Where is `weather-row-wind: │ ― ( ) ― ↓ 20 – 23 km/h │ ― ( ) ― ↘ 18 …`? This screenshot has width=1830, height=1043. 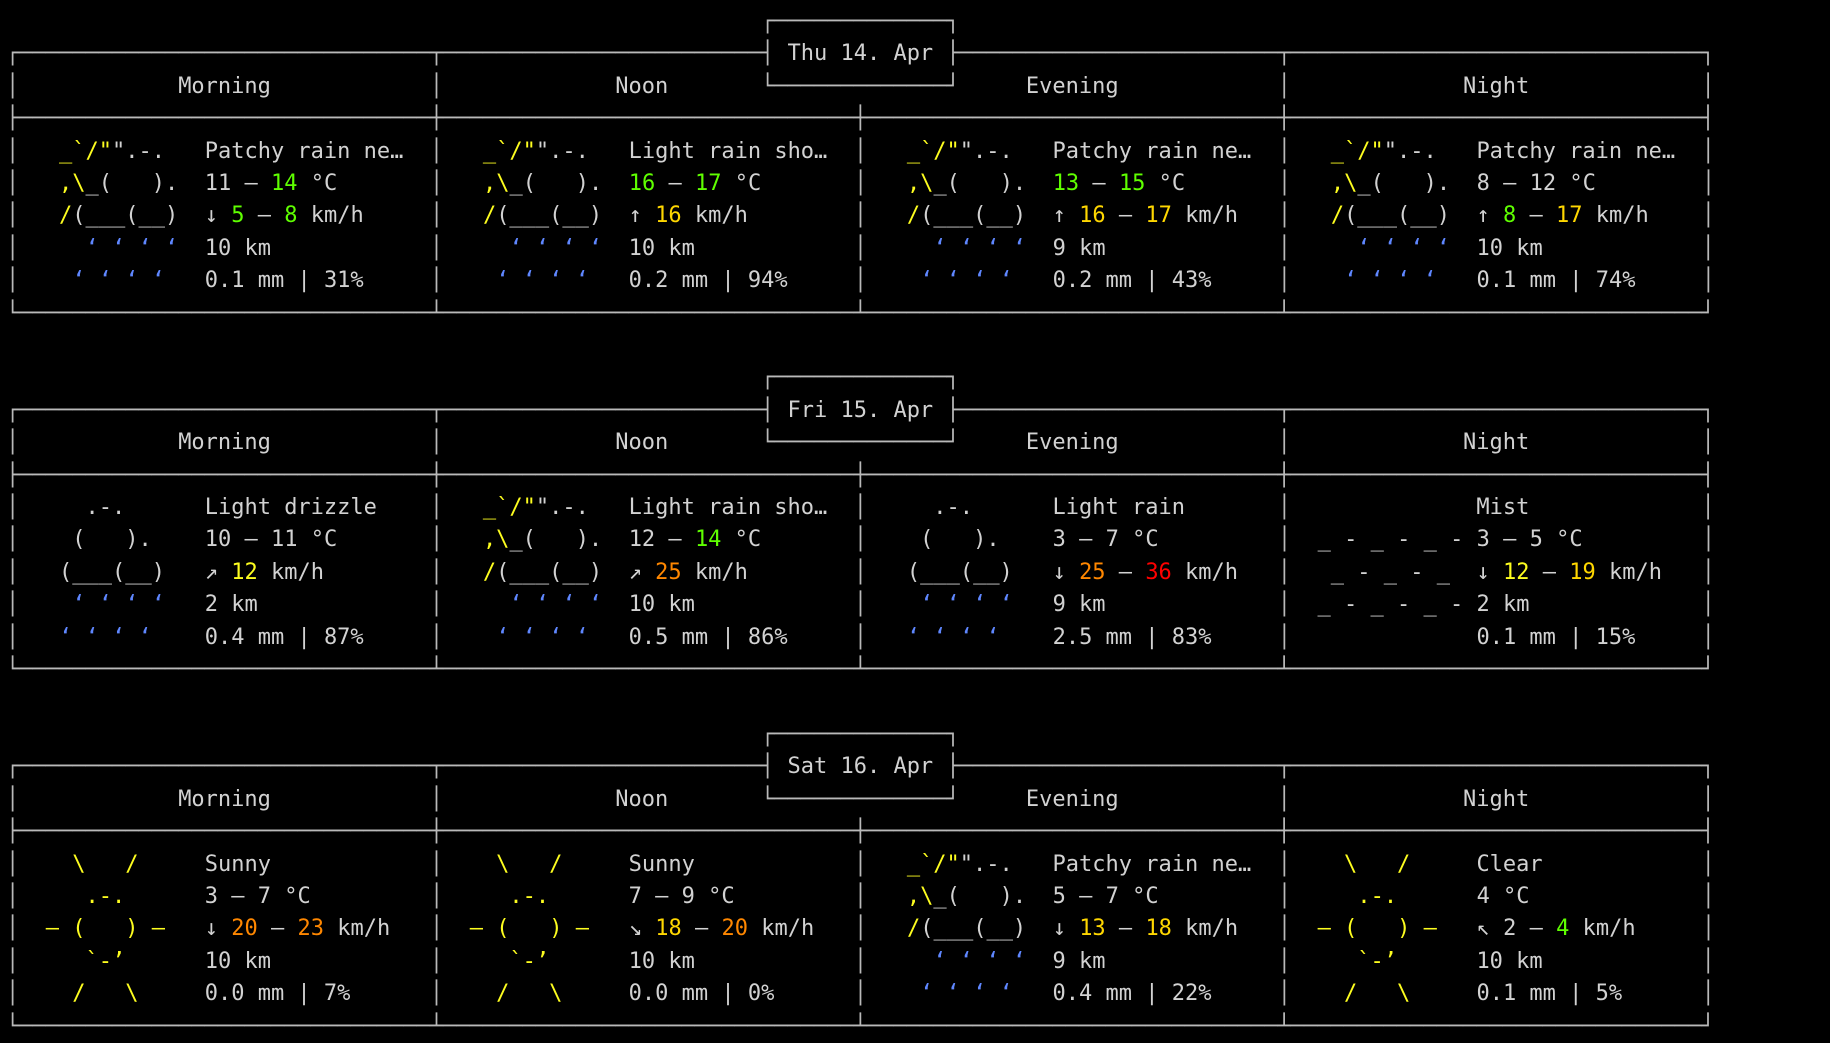
weather-row-wind: │ ― ( ) ― ↓ 20 – 23 km/h │ ― ( ) ― ↘ 18 … is located at coordinates (861, 929).